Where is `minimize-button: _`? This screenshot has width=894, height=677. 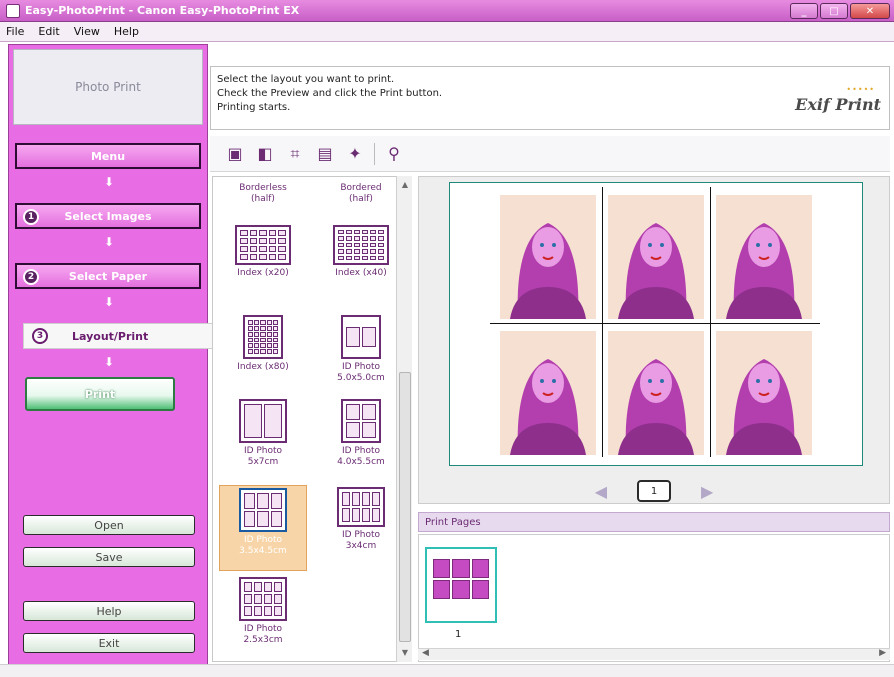 minimize-button: _ is located at coordinates (804, 11).